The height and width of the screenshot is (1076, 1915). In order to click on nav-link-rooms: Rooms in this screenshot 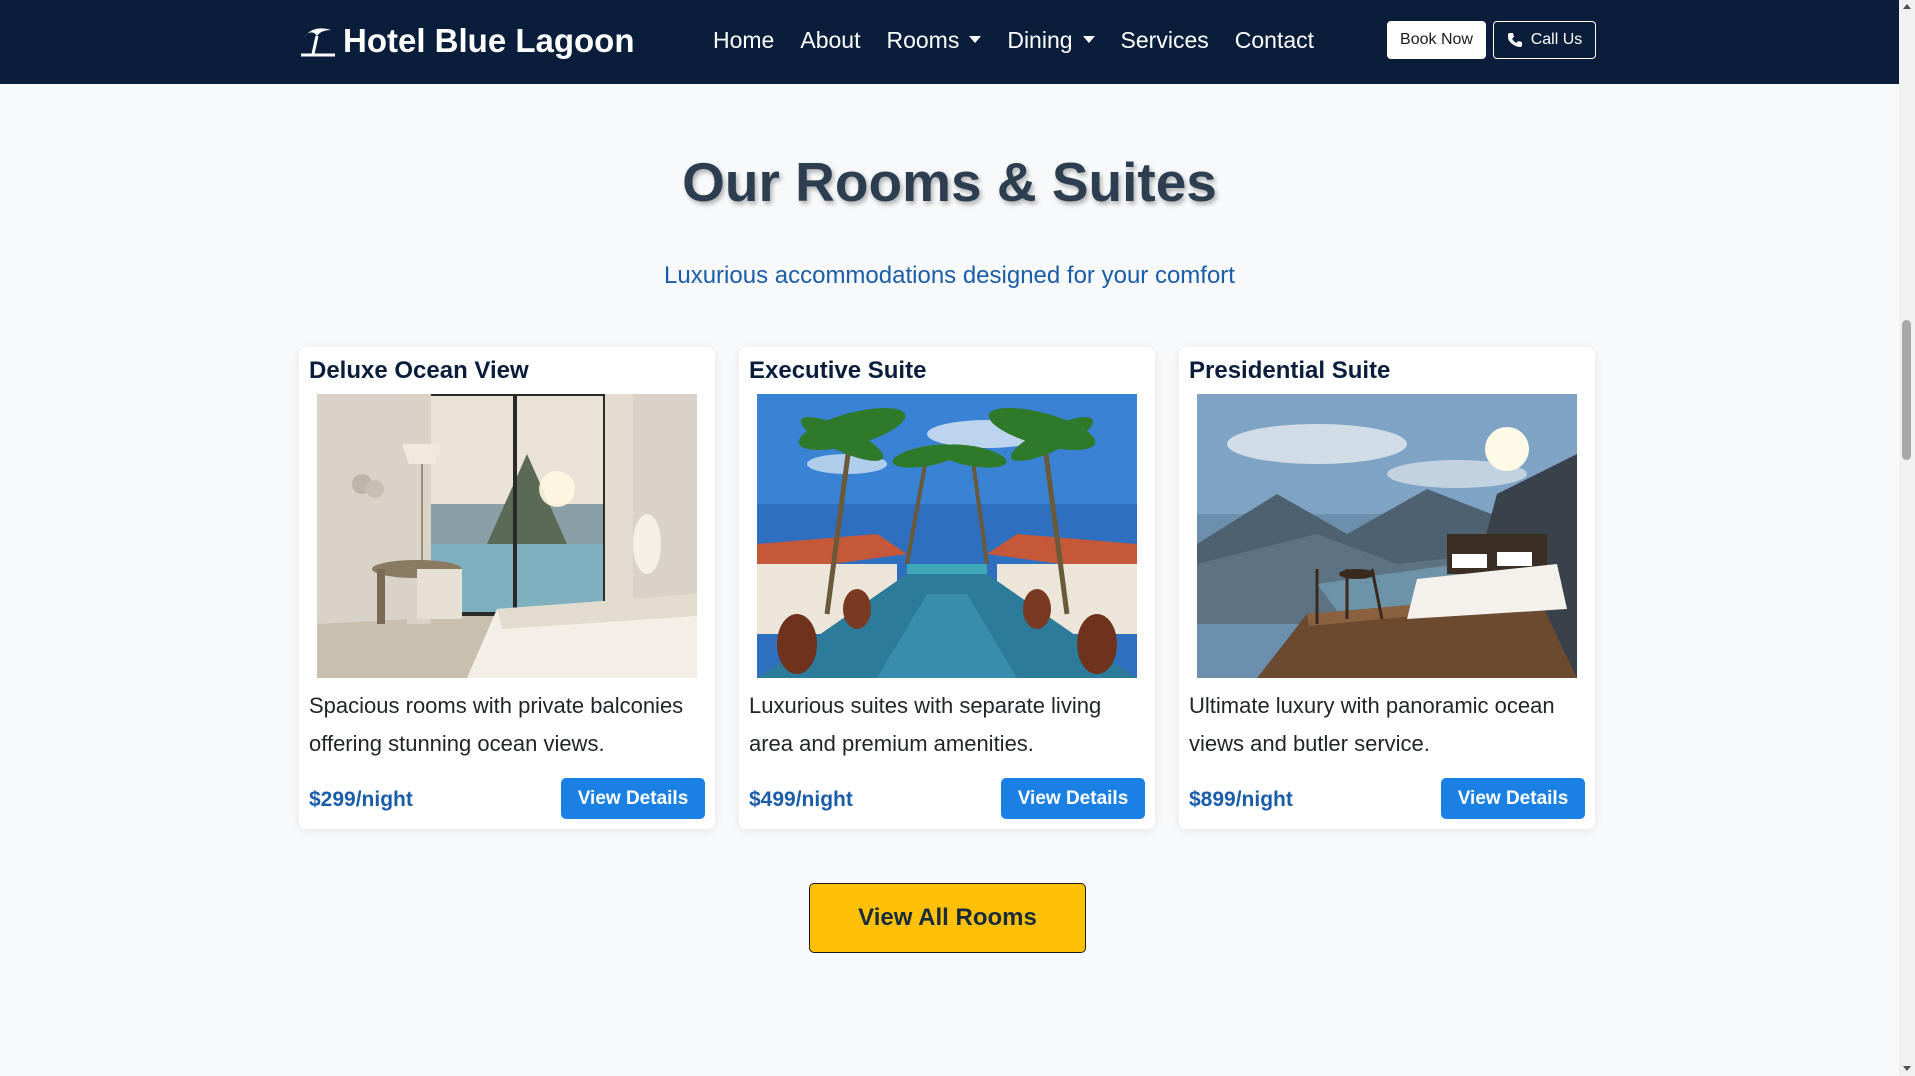, I will do `click(933, 40)`.